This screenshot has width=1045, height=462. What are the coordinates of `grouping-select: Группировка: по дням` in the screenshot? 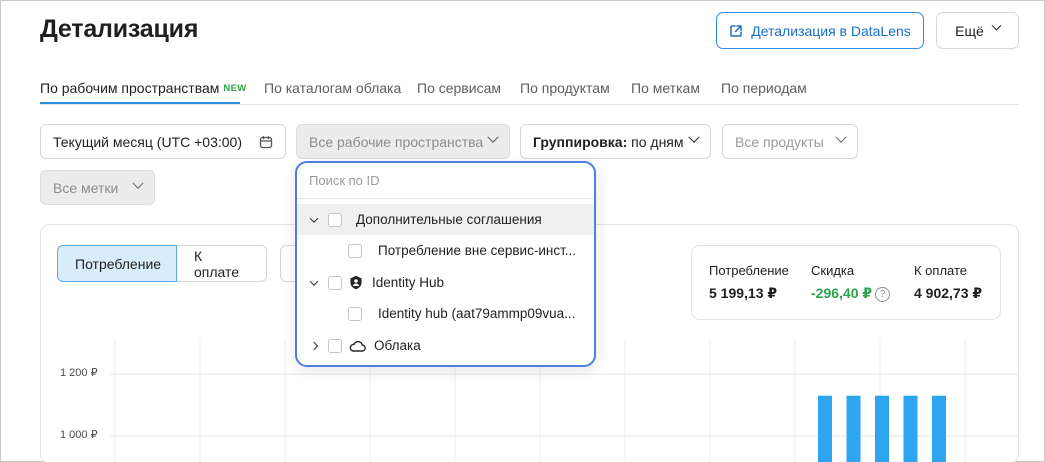 It's located at (615, 141).